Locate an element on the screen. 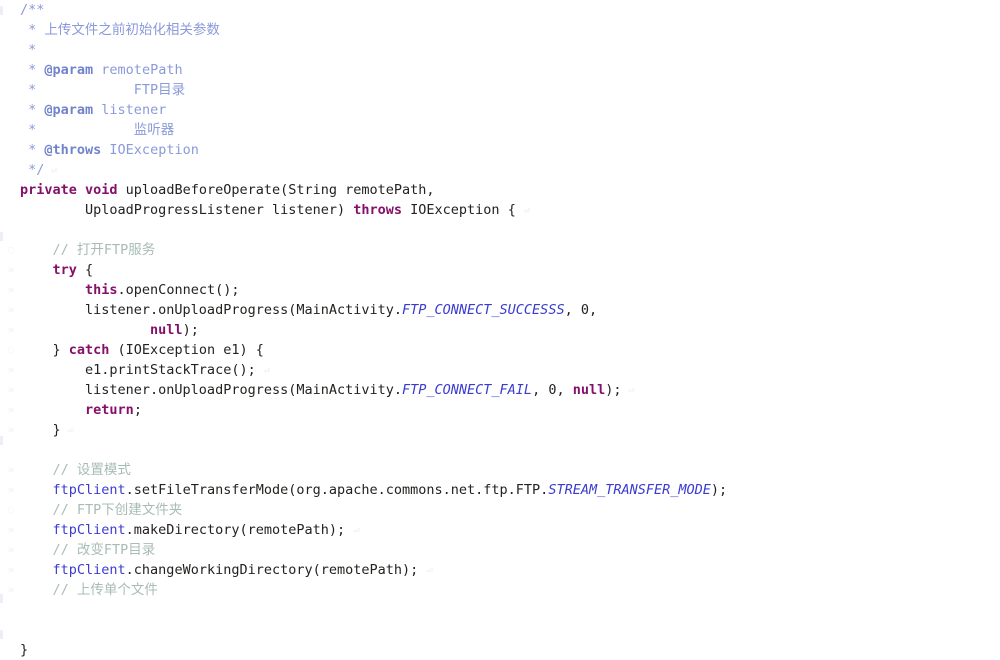 Image resolution: width=1000 pixels, height=660 pixels. code-line: » // 上传单个文件 is located at coordinates (500, 590).